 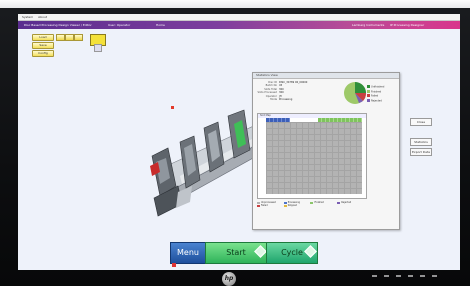 I want to click on slot-grid, so click(x=314, y=158).